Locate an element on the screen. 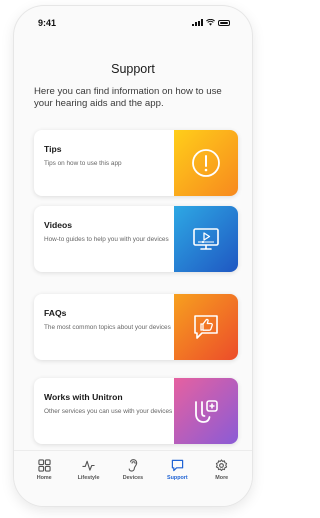 The width and height of the screenshot is (320, 518). status-bar: 9:41 is located at coordinates (133, 23).